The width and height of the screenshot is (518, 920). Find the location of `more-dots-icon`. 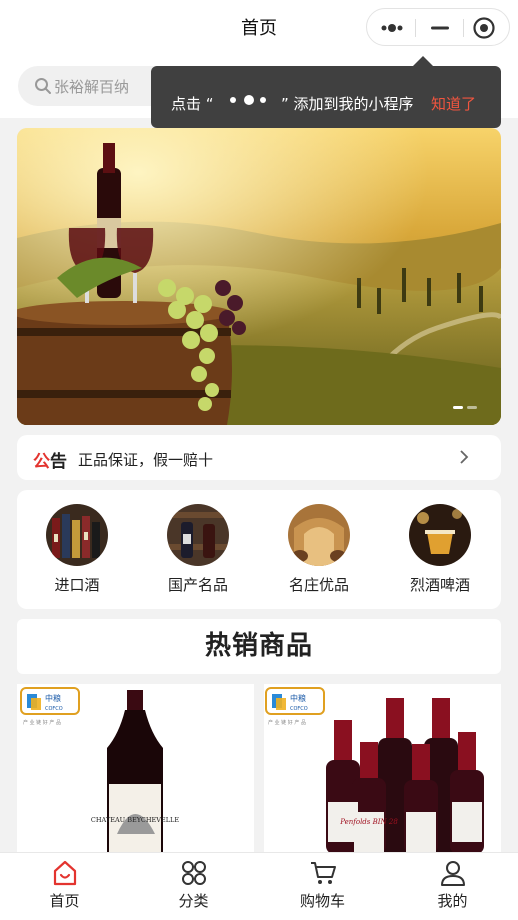

more-dots-icon is located at coordinates (248, 100).